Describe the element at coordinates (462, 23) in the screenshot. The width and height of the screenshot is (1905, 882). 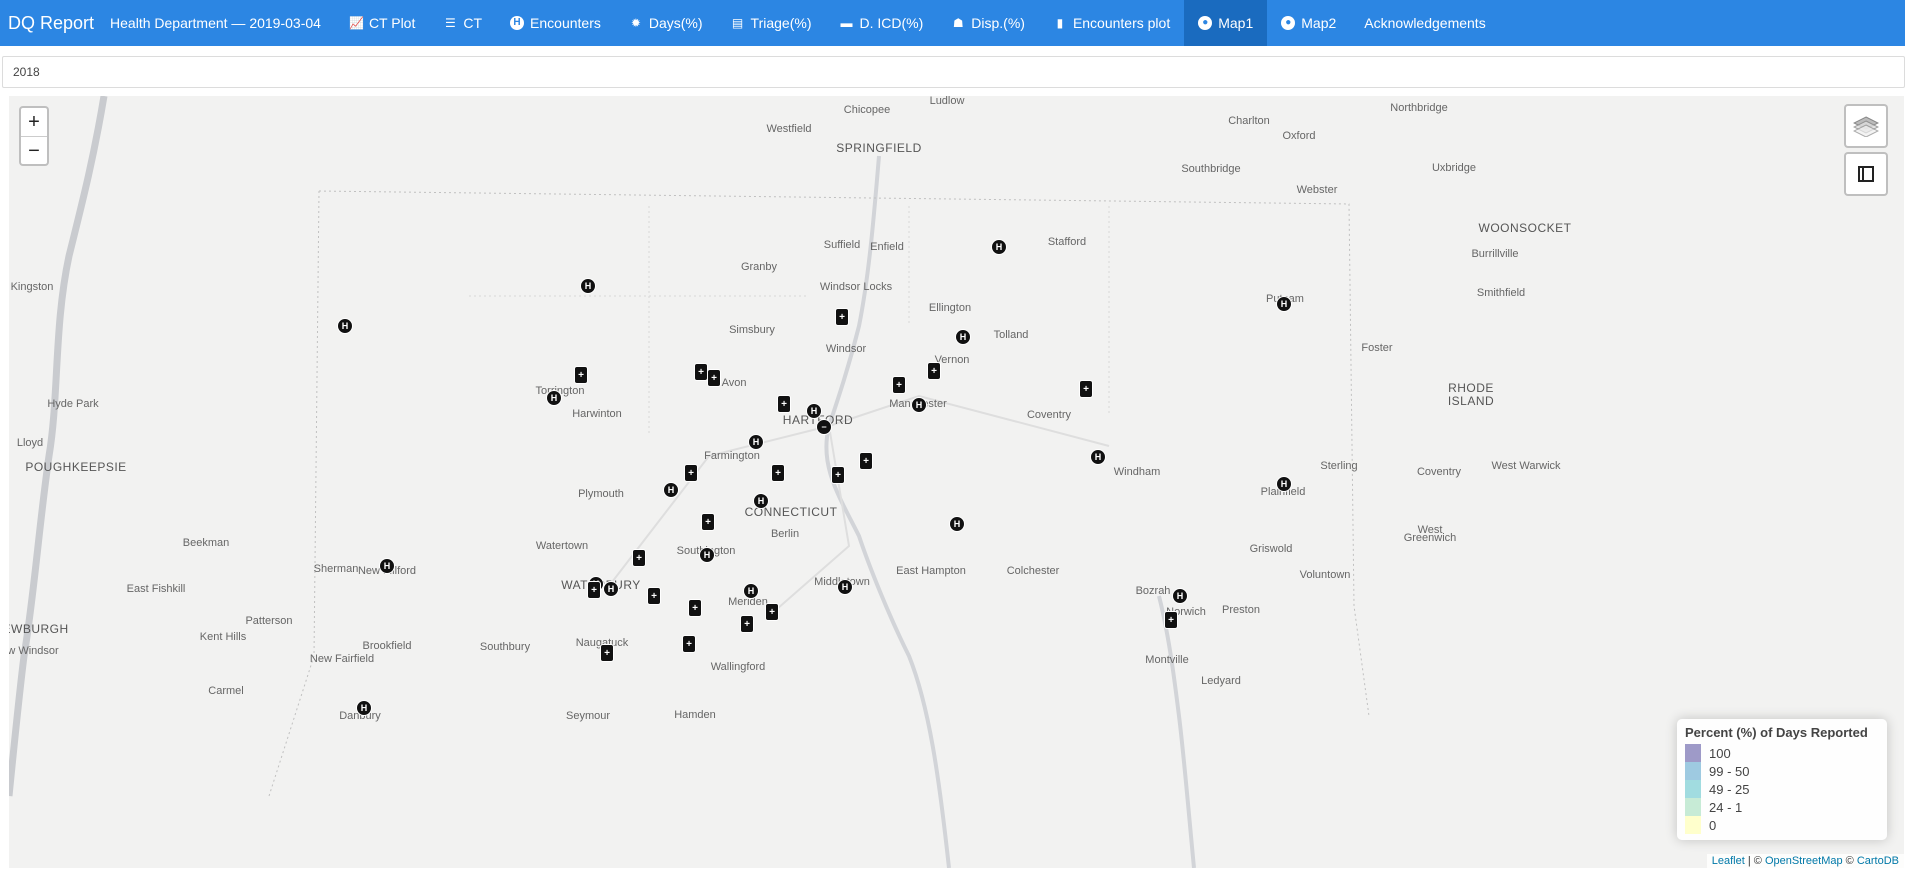
I see `nav-tab-ct: ☰ CT` at that location.